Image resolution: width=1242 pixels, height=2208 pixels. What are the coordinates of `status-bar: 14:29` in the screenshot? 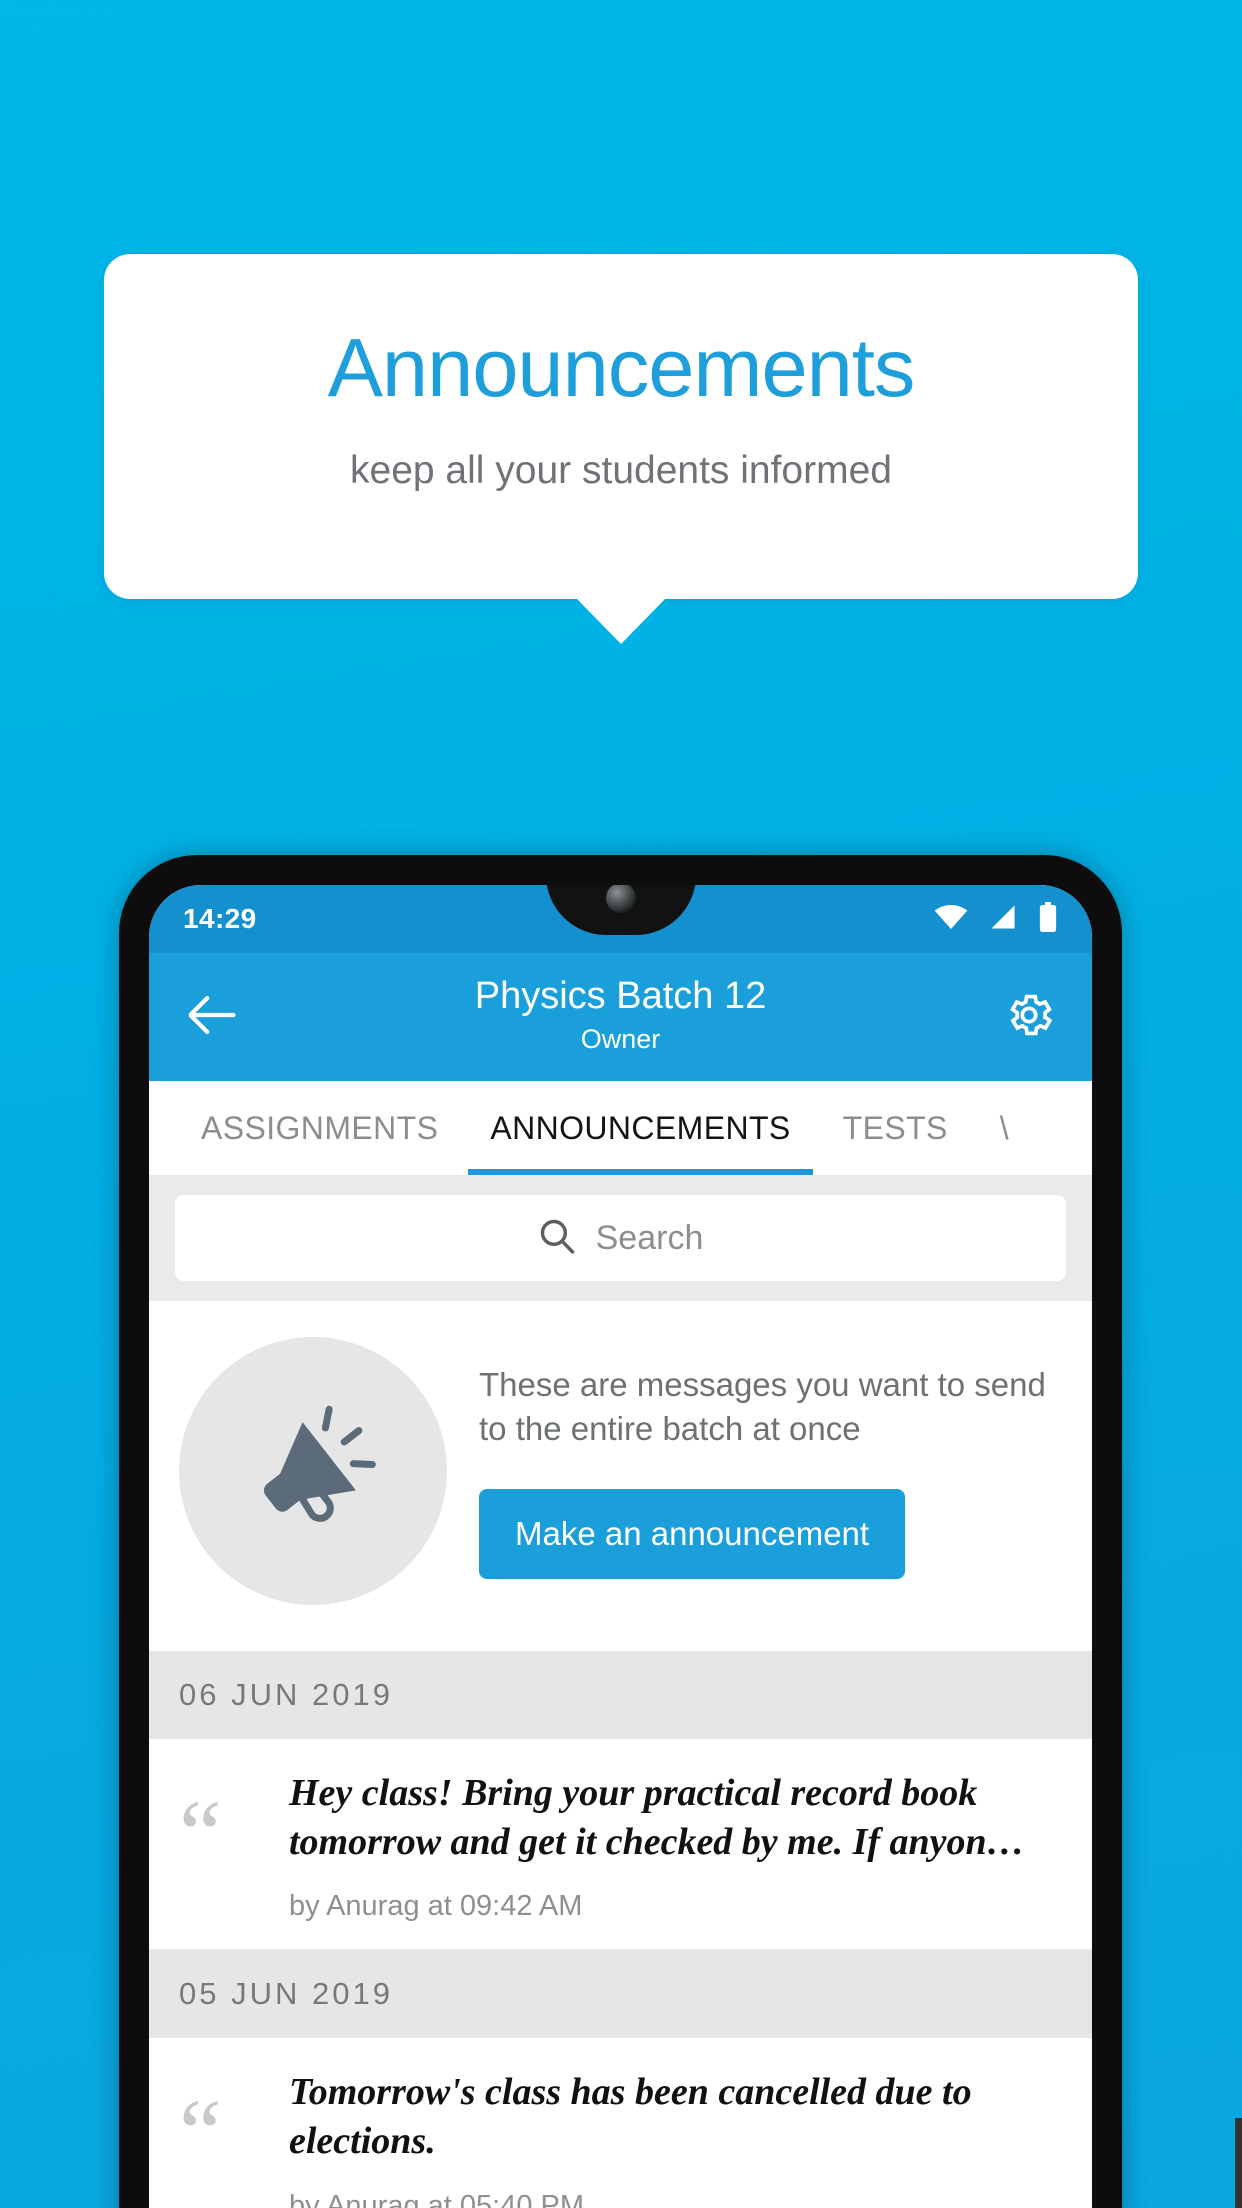 It's located at (620, 919).